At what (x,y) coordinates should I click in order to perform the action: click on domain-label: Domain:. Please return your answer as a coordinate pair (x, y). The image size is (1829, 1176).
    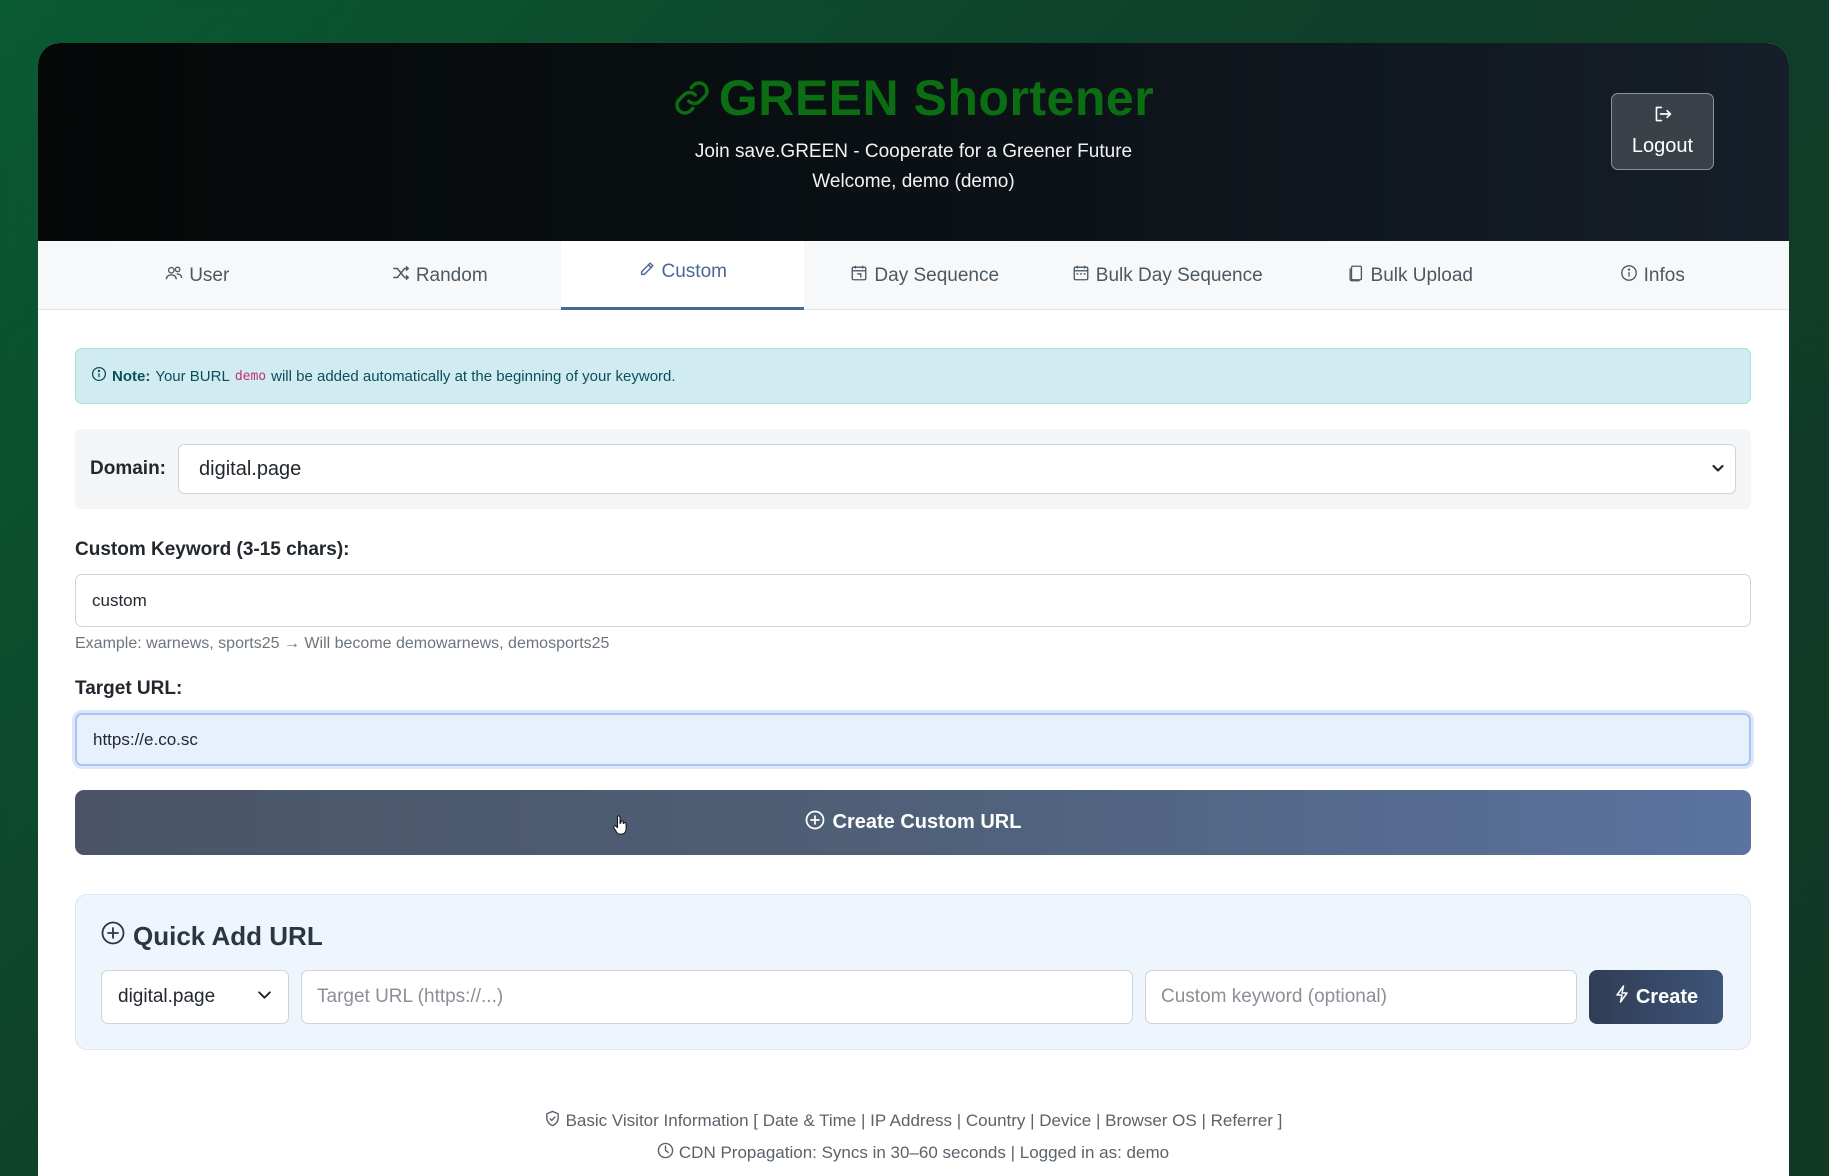
    Looking at the image, I should click on (128, 468).